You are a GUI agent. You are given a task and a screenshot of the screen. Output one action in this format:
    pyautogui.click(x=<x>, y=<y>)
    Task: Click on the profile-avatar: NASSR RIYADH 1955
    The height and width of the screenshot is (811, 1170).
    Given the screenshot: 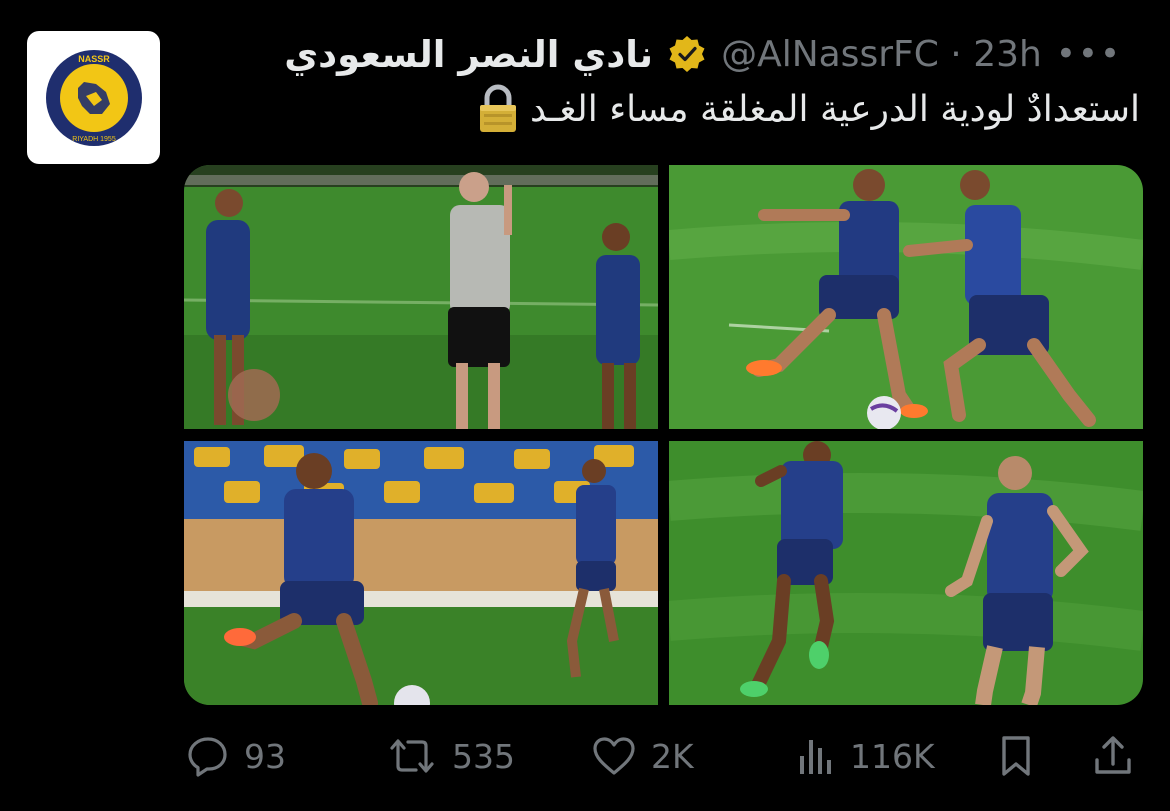 What is the action you would take?
    pyautogui.click(x=93, y=97)
    